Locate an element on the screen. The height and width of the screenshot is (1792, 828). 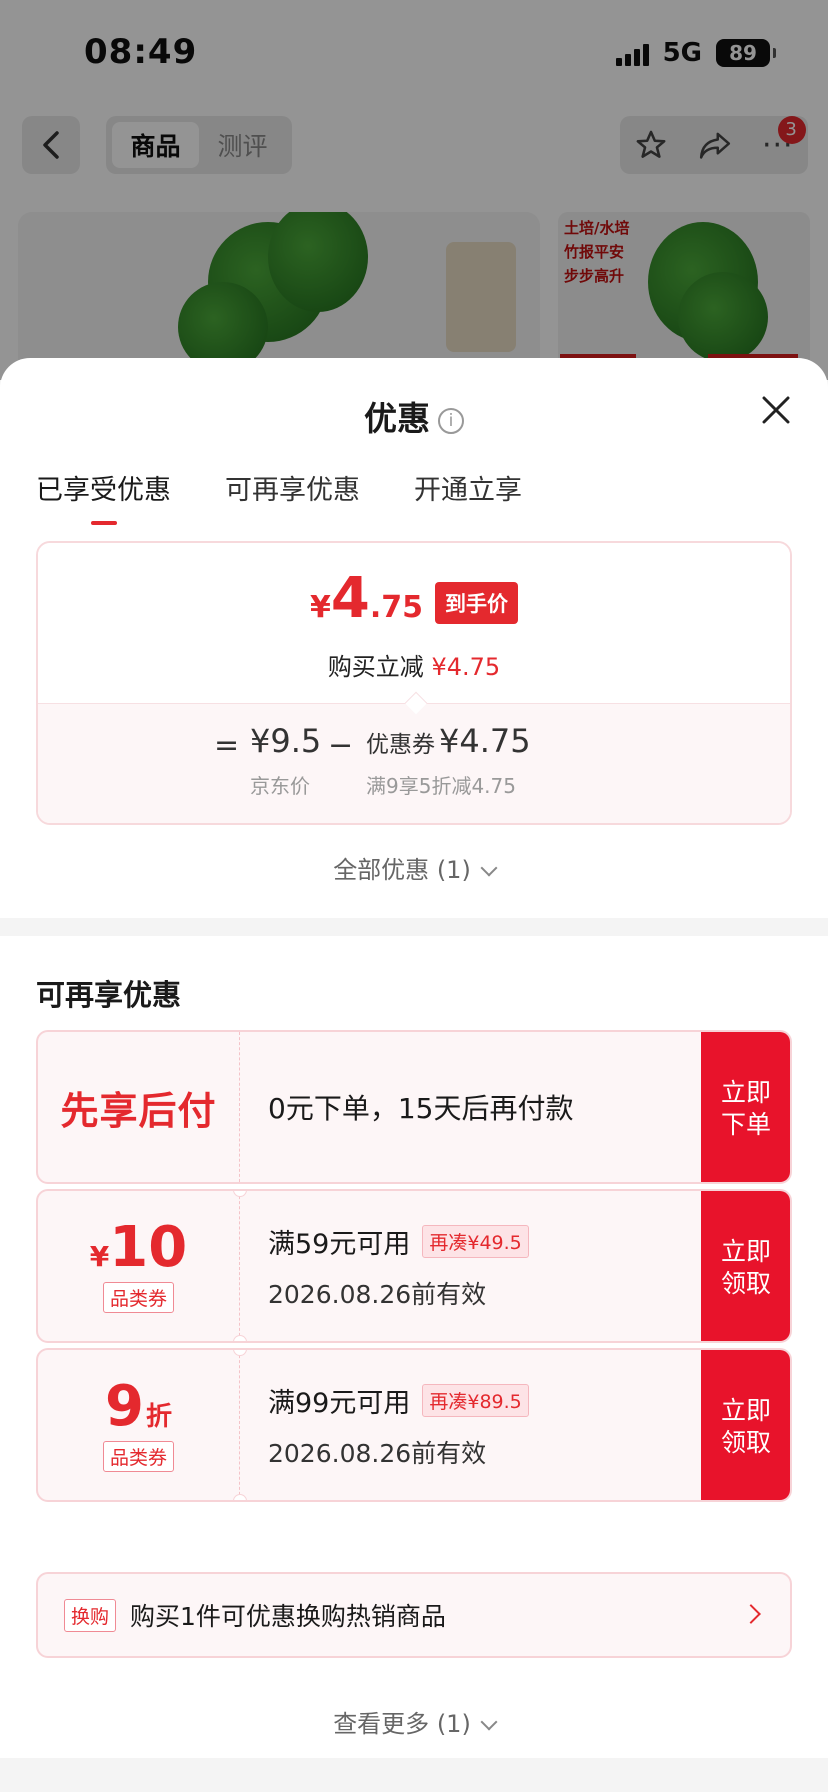
sheet-header: 优惠 i is located at coordinates (414, 408).